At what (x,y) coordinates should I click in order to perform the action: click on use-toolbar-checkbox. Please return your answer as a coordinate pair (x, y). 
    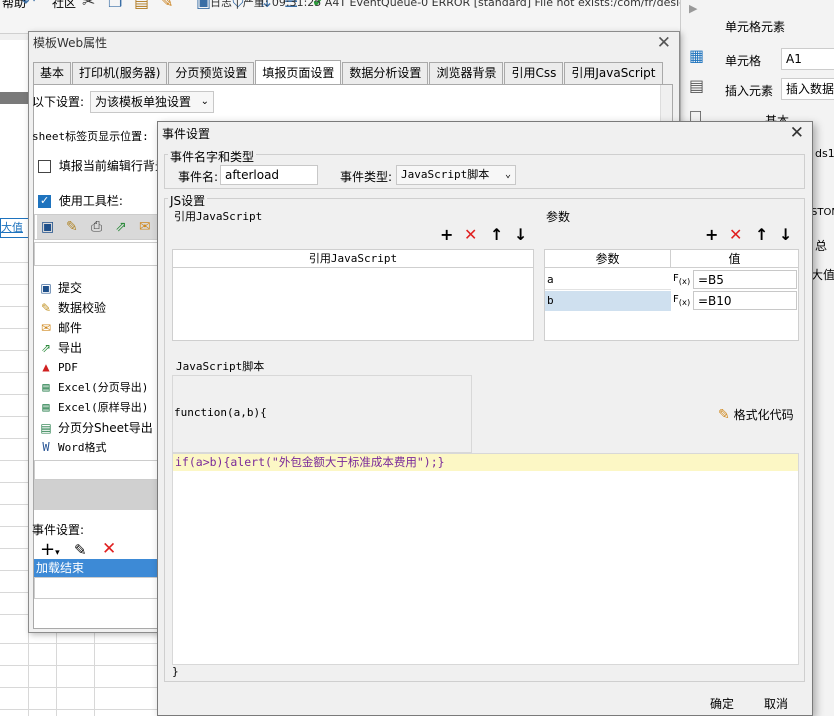
    Looking at the image, I should click on (44, 201).